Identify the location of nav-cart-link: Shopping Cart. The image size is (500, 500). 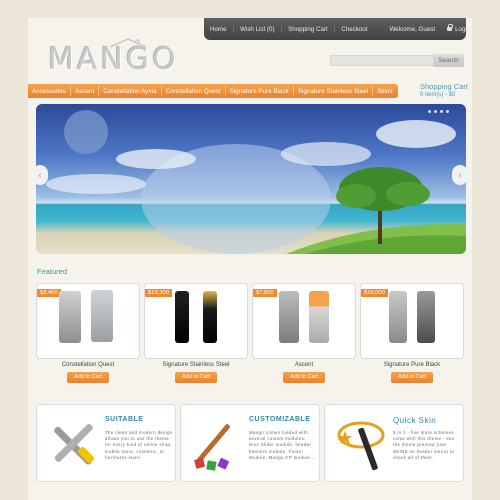
(308, 29).